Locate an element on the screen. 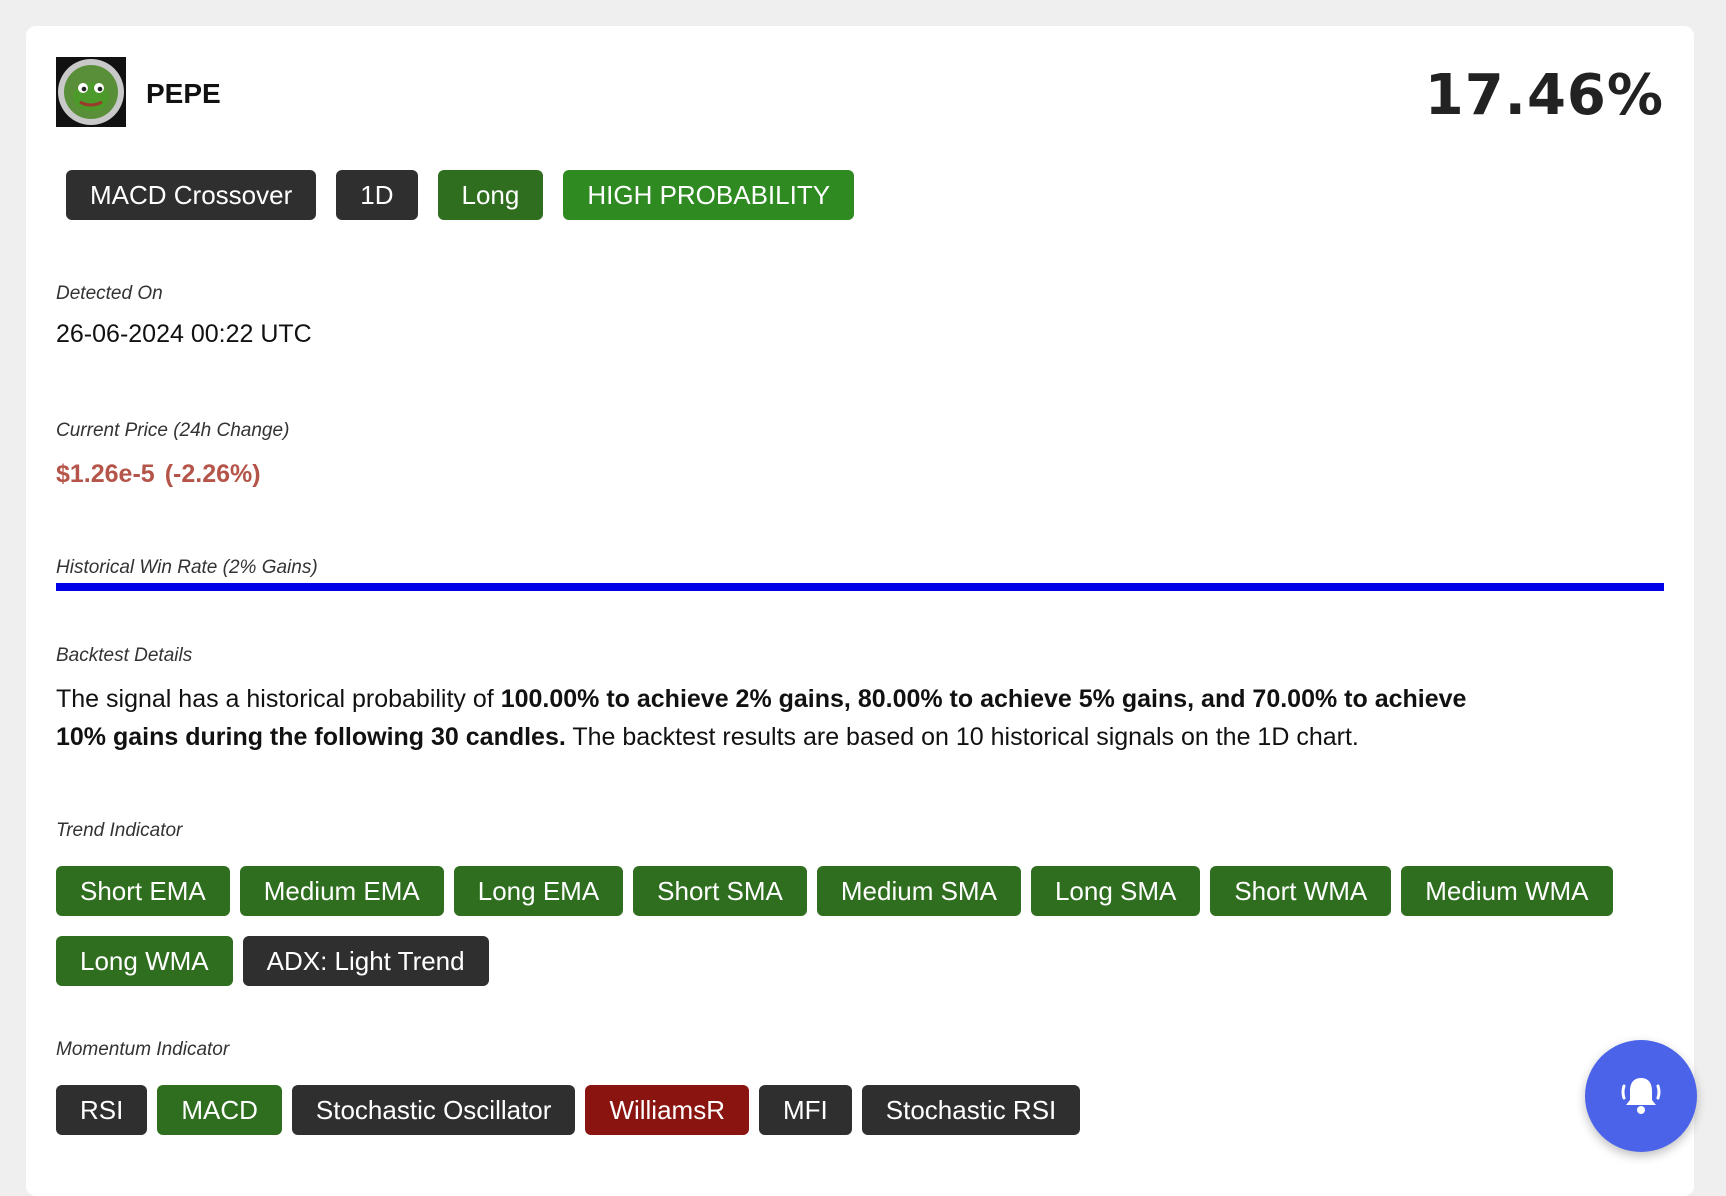 The height and width of the screenshot is (1196, 1726). price-value: $1.26e-5 is located at coordinates (105, 474).